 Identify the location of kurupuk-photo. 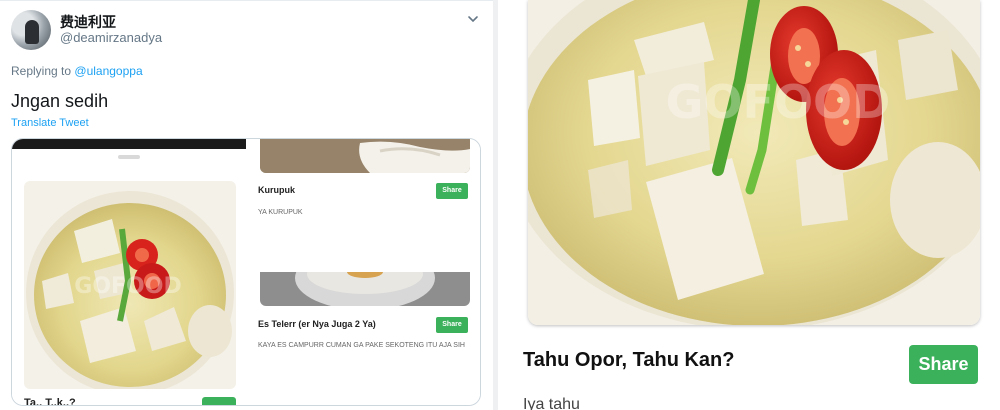
(365, 156).